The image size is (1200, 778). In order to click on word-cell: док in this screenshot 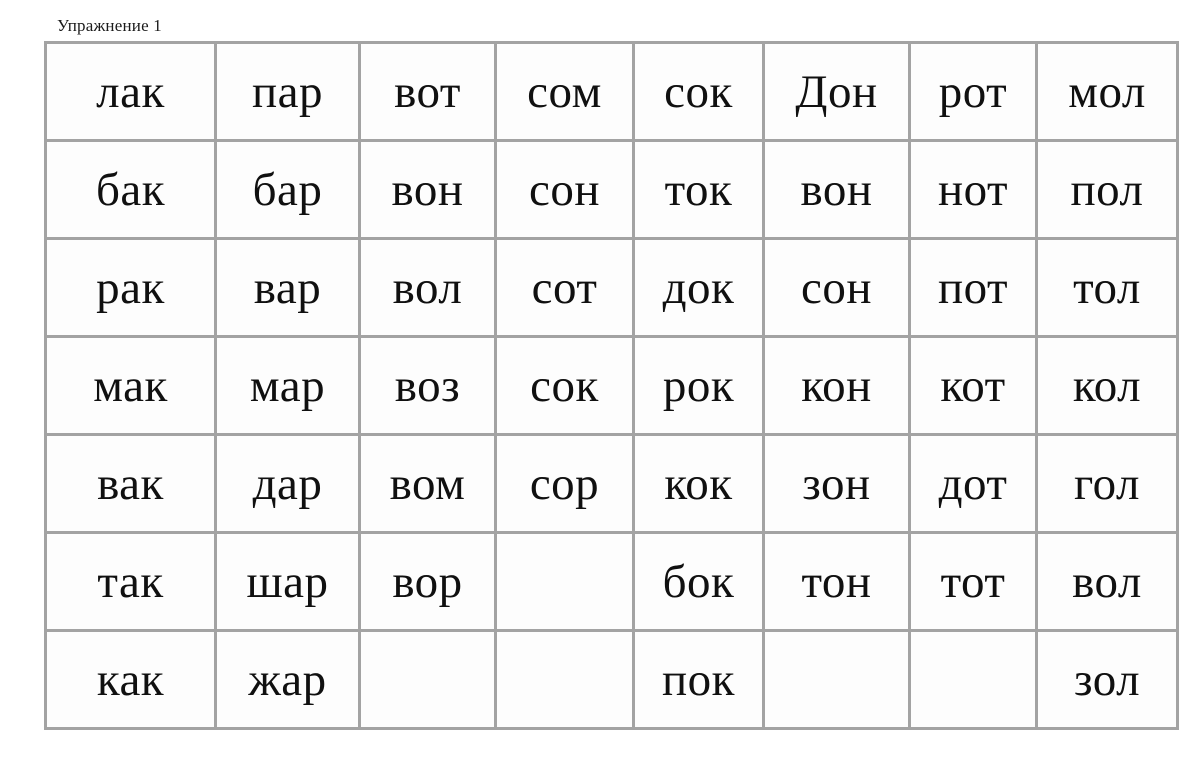, I will do `click(700, 289)`.